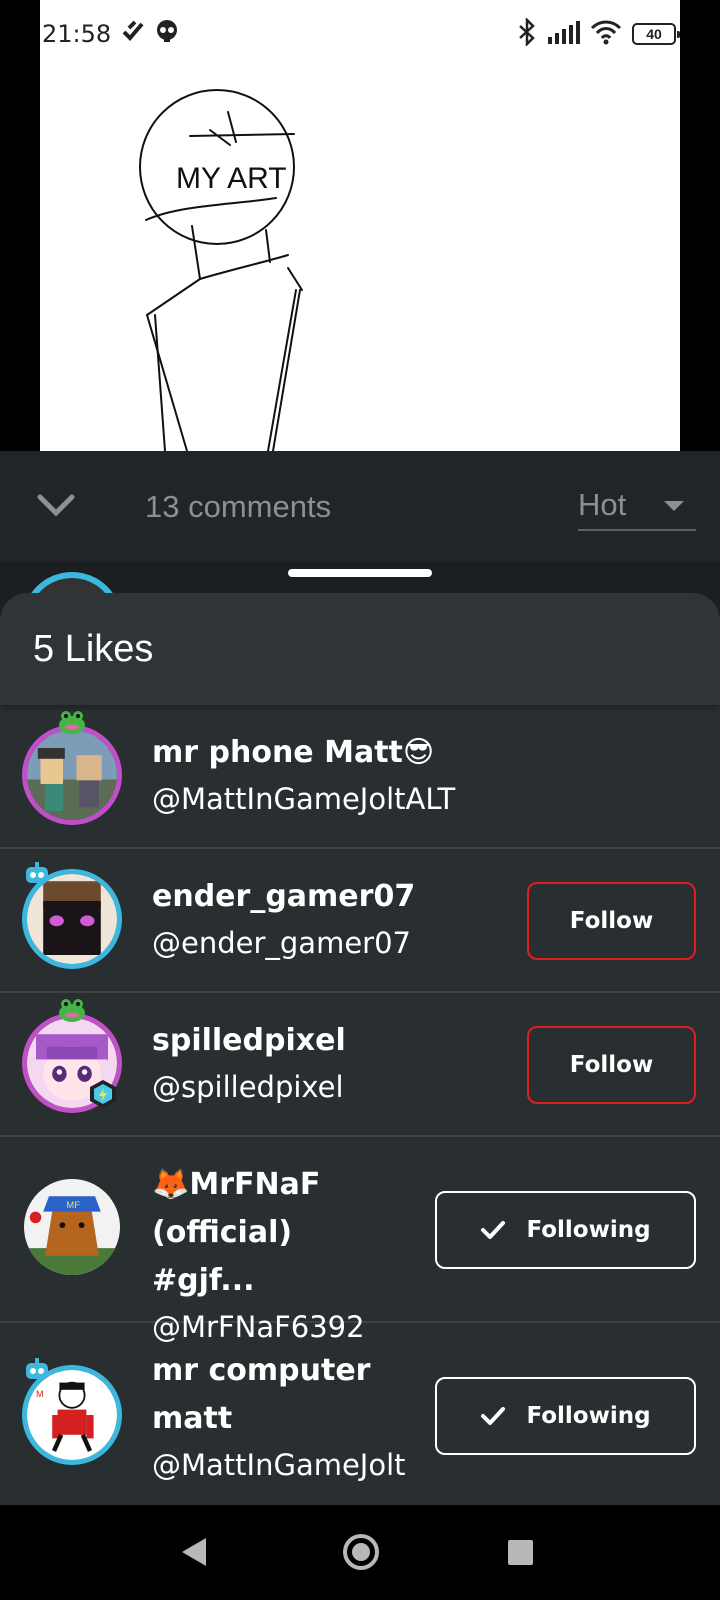 Image resolution: width=720 pixels, height=1600 pixels. What do you see at coordinates (194, 1552) in the screenshot?
I see `back-icon` at bounding box center [194, 1552].